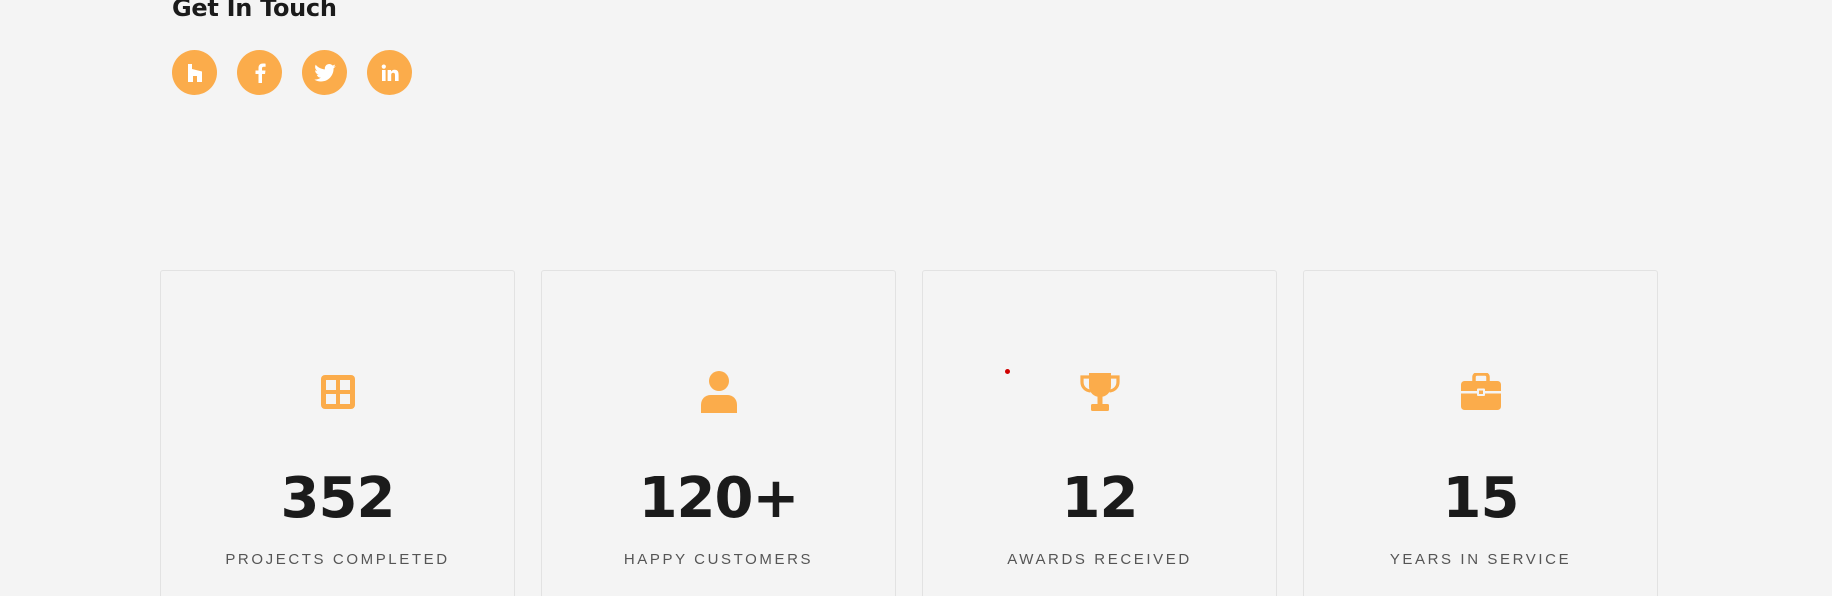  I want to click on stat-label: AWARDS RECEIVED, so click(1099, 559).